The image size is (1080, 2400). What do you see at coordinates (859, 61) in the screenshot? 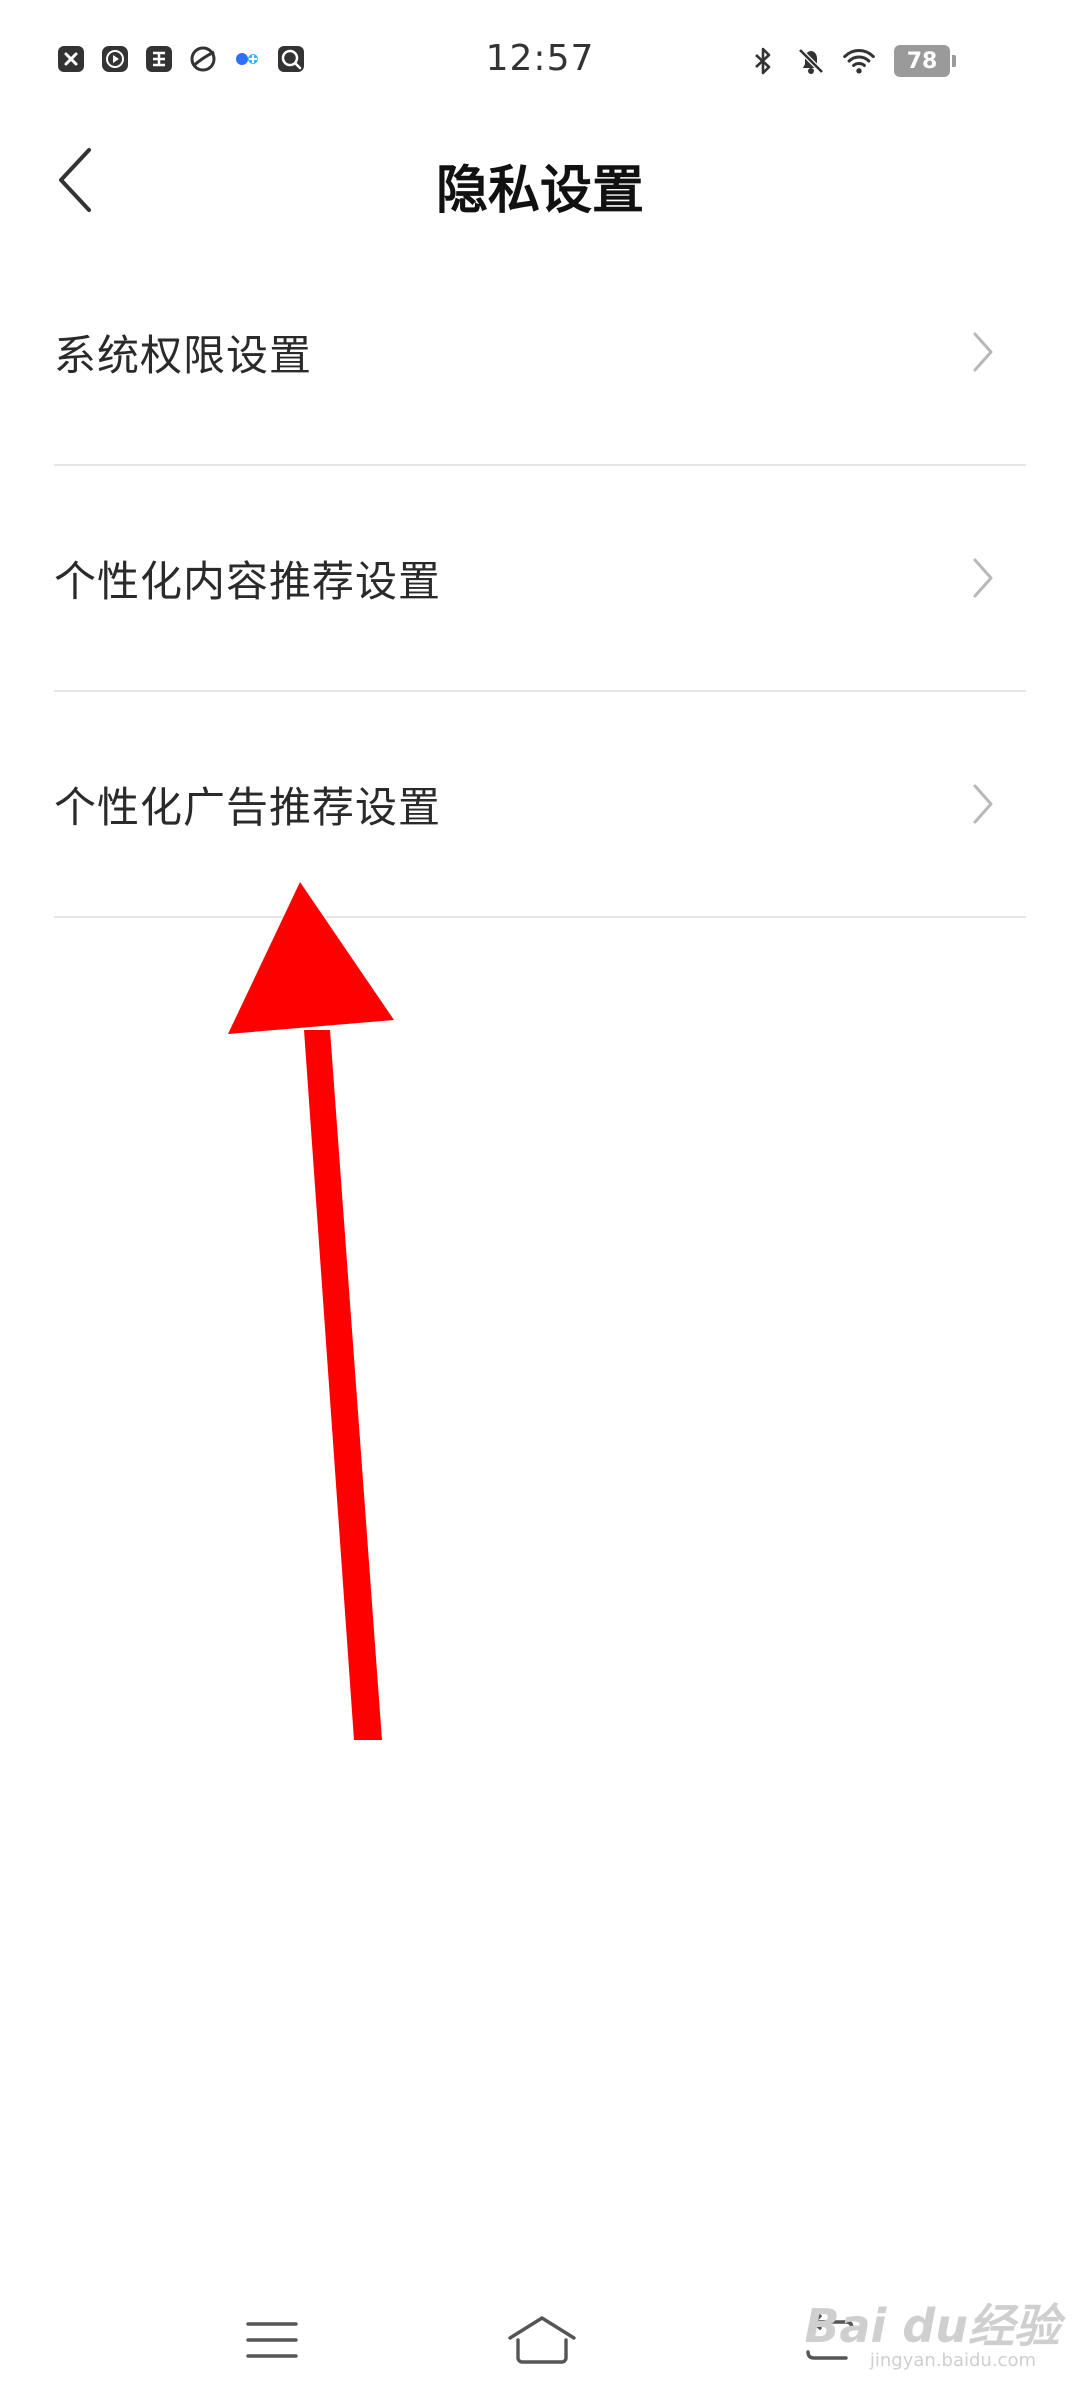
I see `wifi-icon` at bounding box center [859, 61].